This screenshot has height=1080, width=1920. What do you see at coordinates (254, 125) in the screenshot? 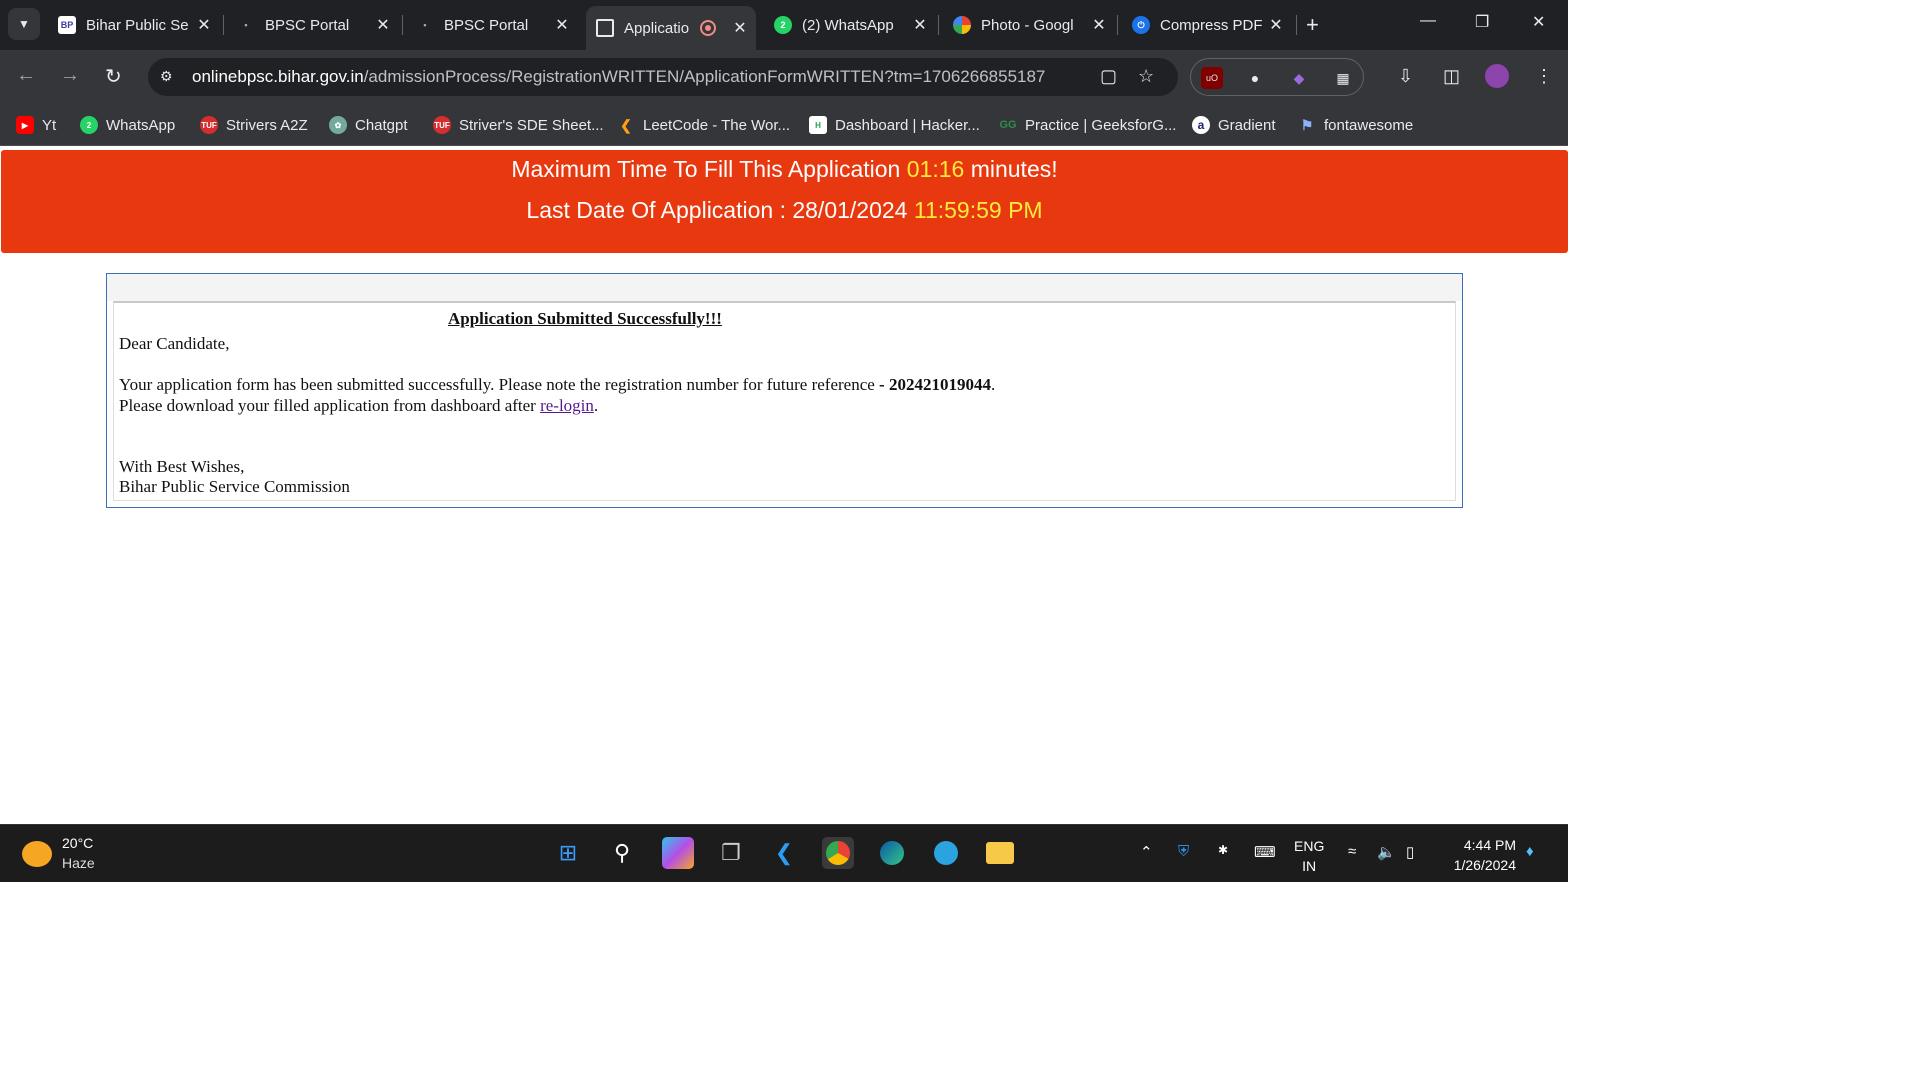
I see `bookmark-strivers-a2z: TUF Strivers A2Z` at bounding box center [254, 125].